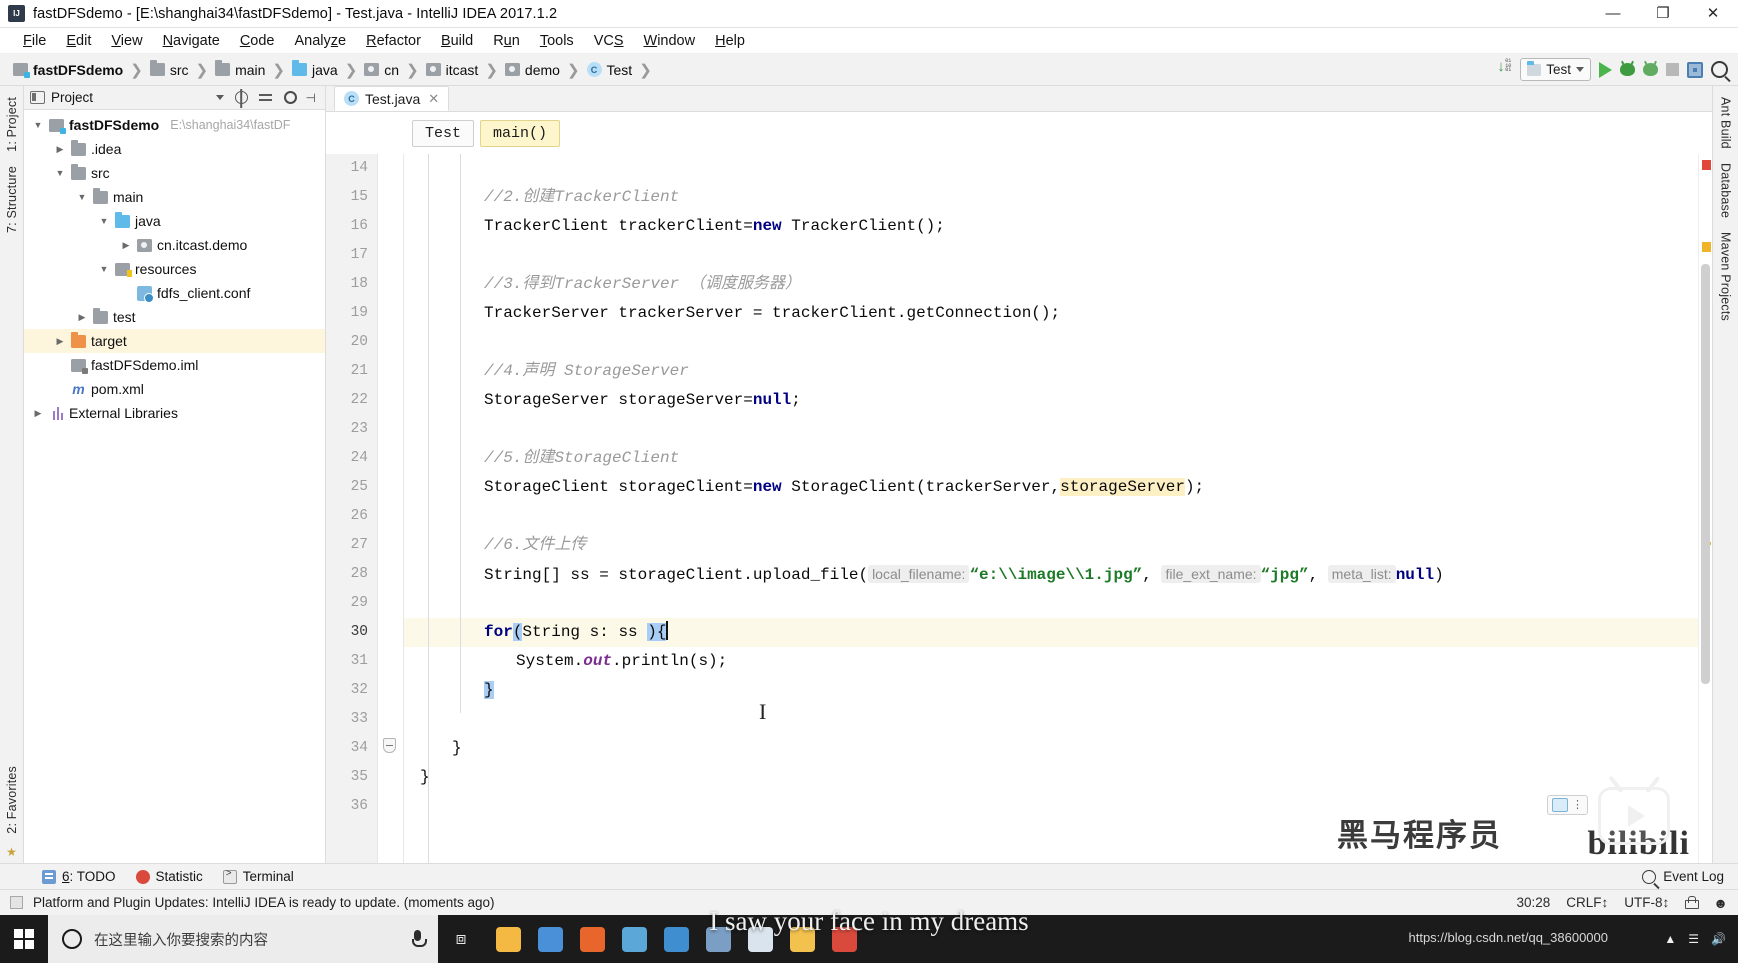 The height and width of the screenshot is (963, 1738). Describe the element at coordinates (174, 269) in the screenshot. I see `tree-row: resources` at that location.